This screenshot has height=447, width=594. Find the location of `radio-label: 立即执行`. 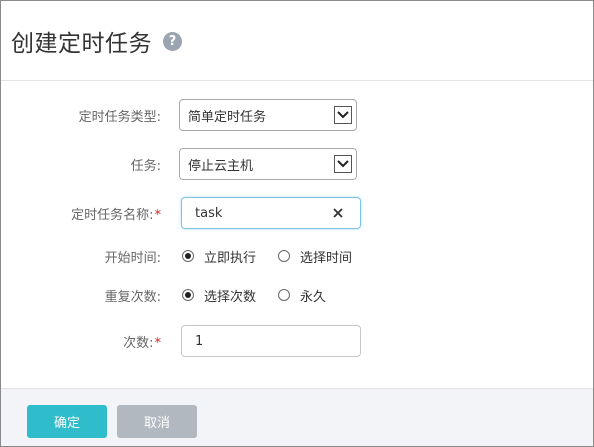

radio-label: 立即执行 is located at coordinates (230, 258).